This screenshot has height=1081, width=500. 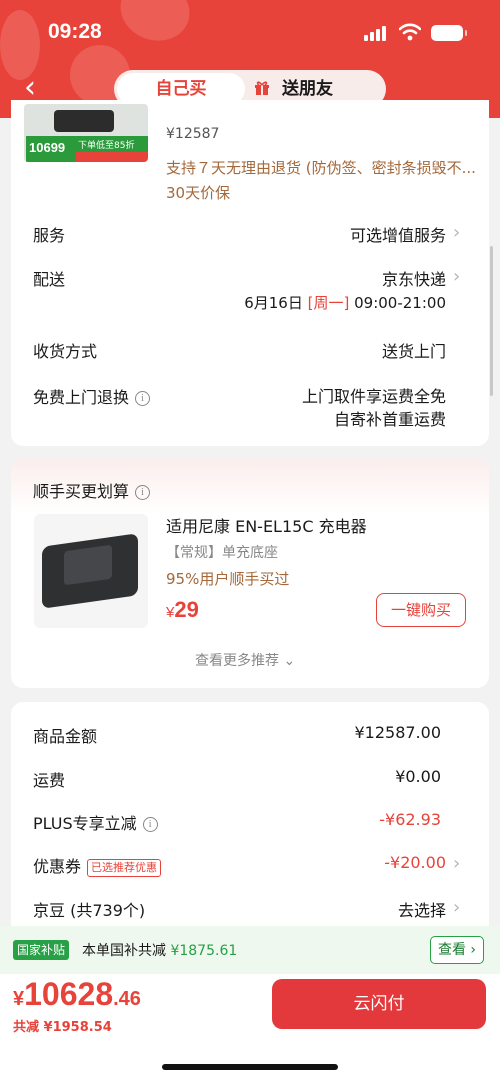 I want to click on addon-price-value: 29, so click(x=186, y=609).